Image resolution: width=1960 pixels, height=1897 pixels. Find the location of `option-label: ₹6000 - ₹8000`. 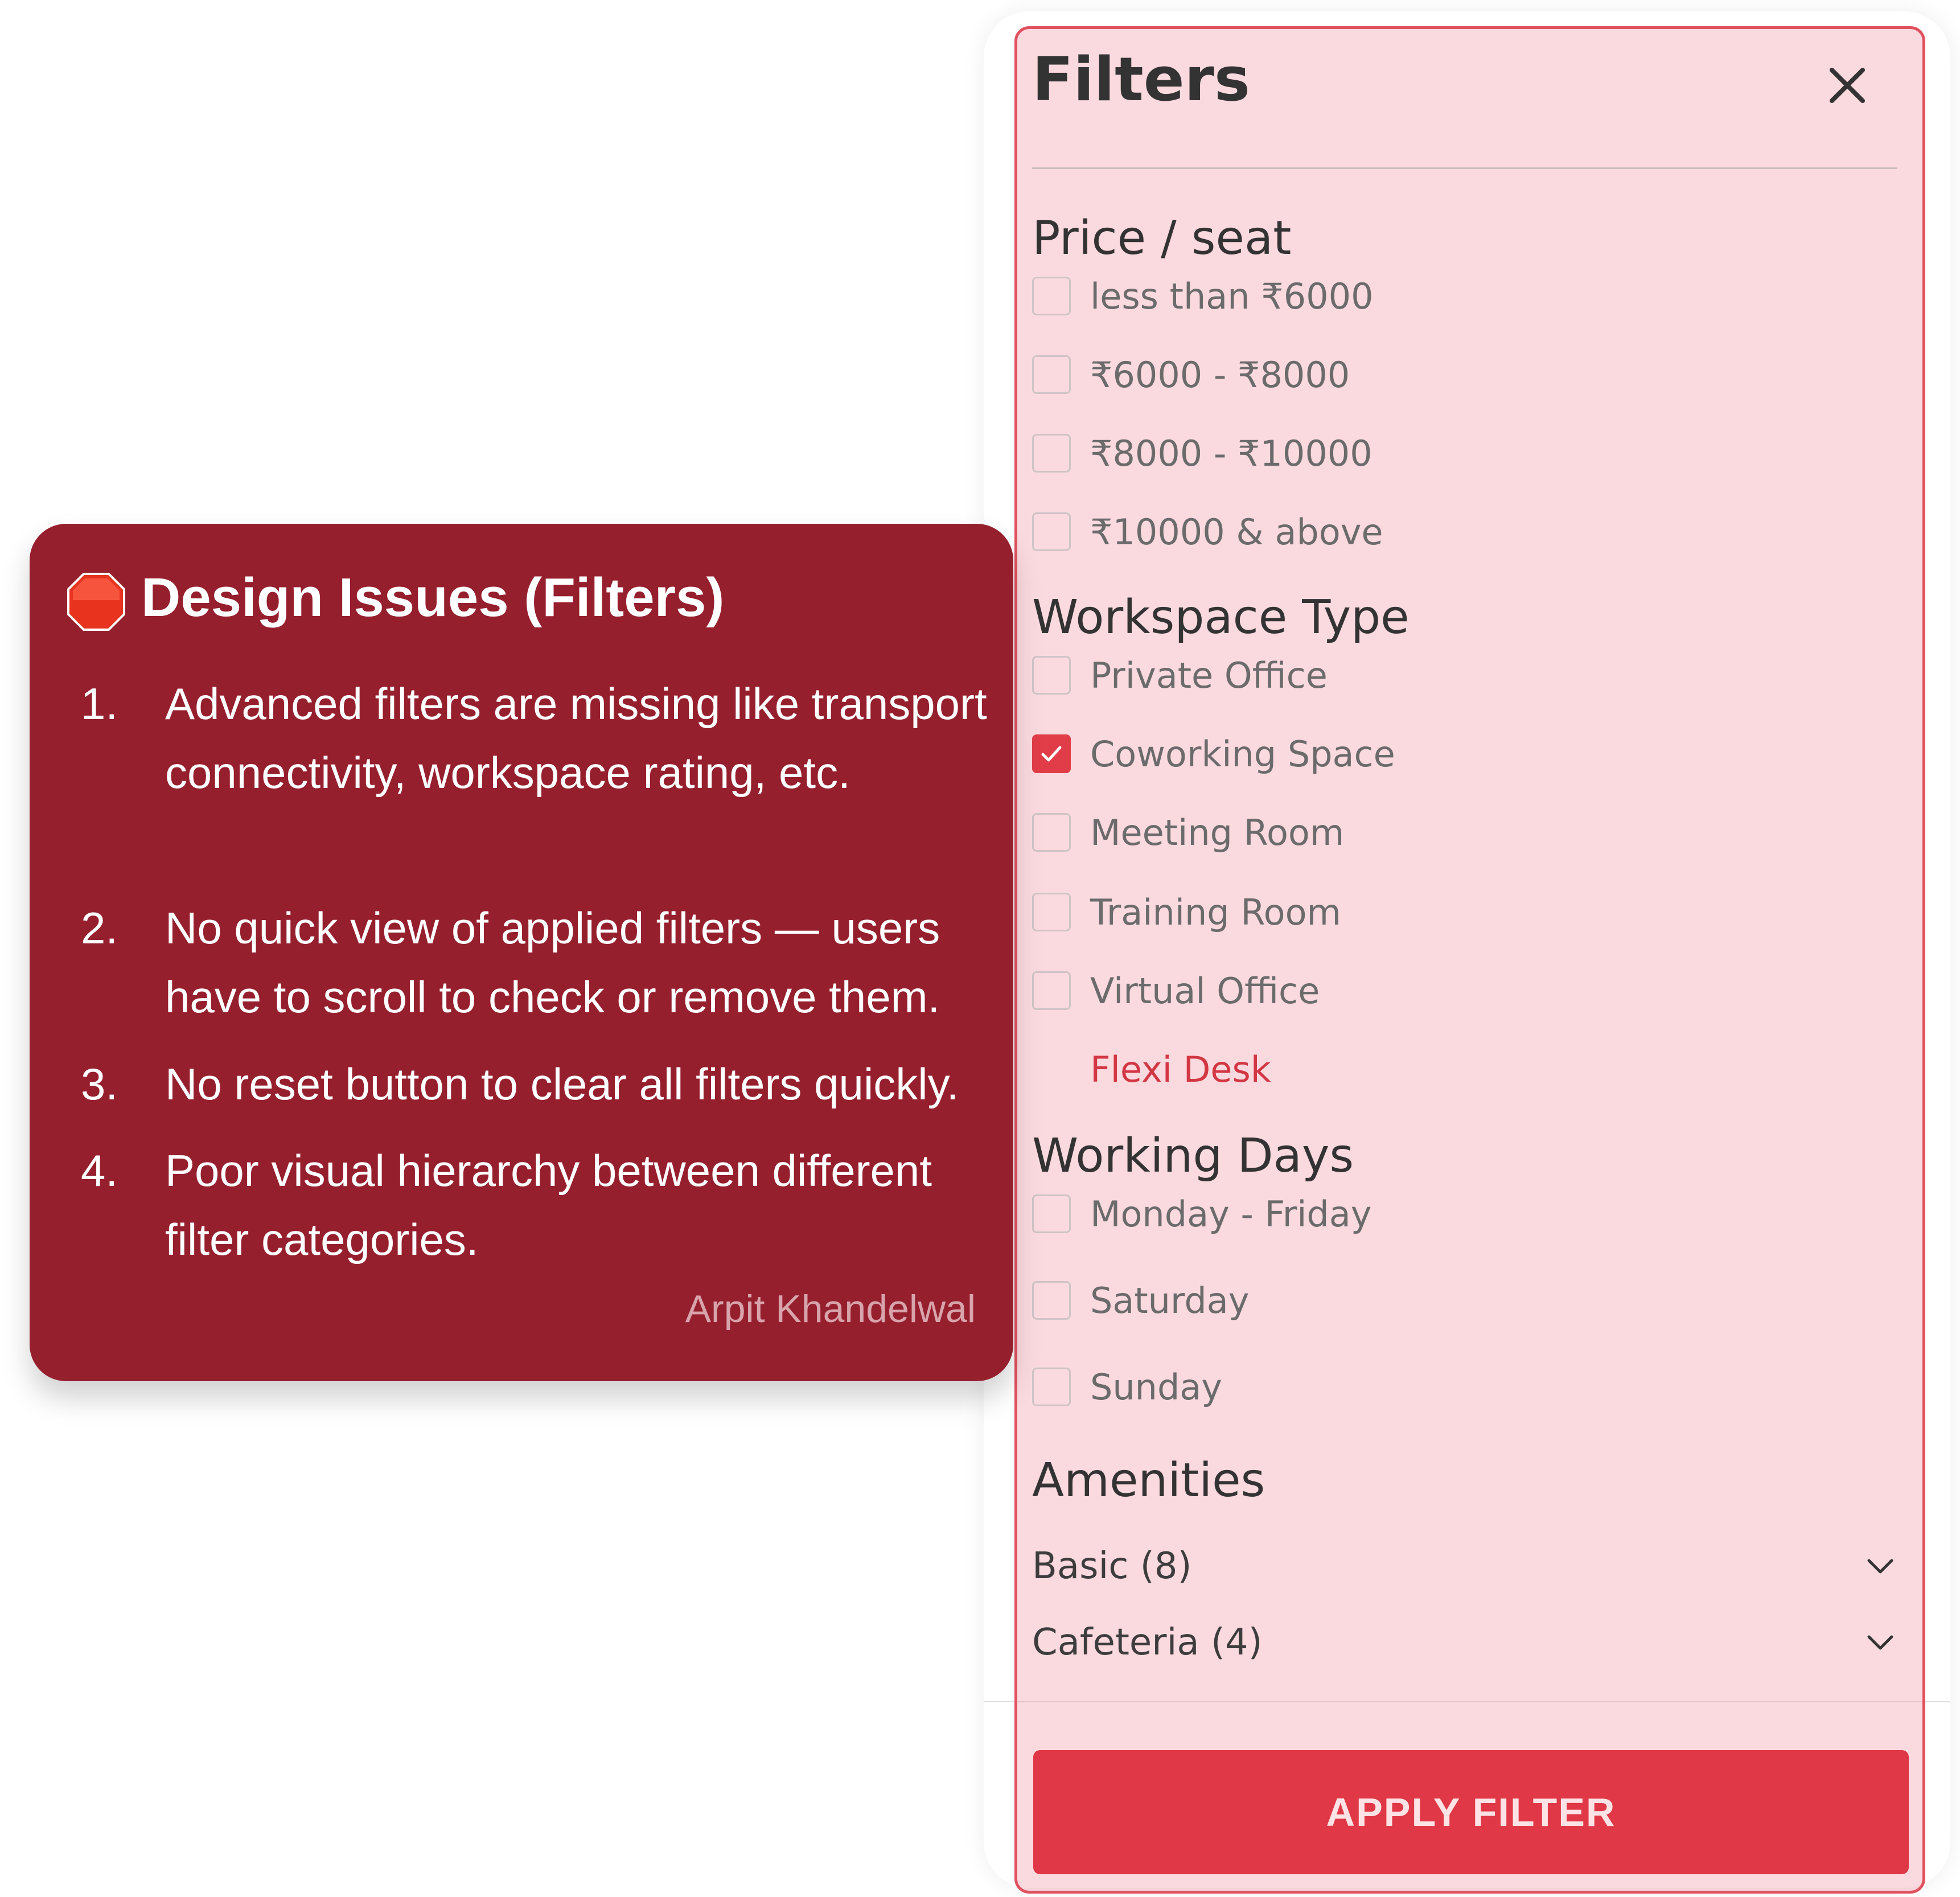

option-label: ₹6000 - ₹8000 is located at coordinates (1220, 375).